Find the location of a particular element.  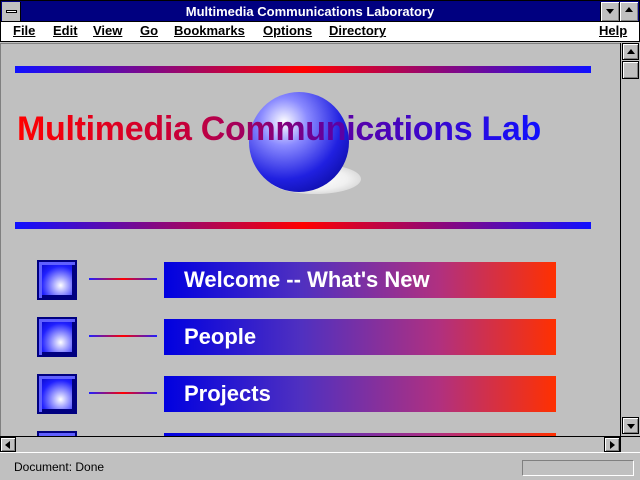

gradient-rule-bottom is located at coordinates (303, 225).